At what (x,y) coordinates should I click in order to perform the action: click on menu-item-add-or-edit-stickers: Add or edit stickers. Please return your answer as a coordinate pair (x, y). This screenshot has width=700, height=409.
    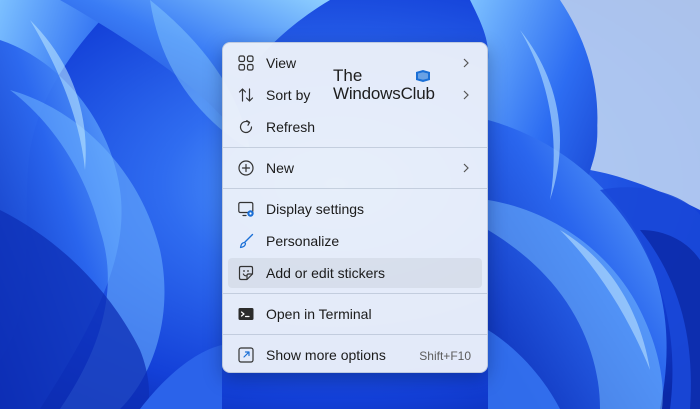
    Looking at the image, I should click on (355, 273).